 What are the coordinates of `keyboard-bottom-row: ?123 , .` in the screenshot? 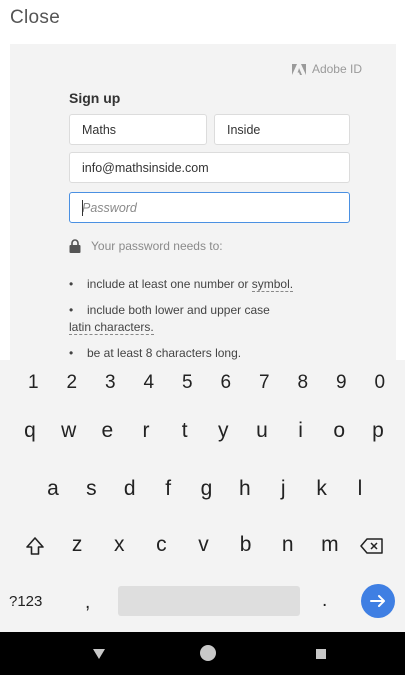 It's located at (202, 603).